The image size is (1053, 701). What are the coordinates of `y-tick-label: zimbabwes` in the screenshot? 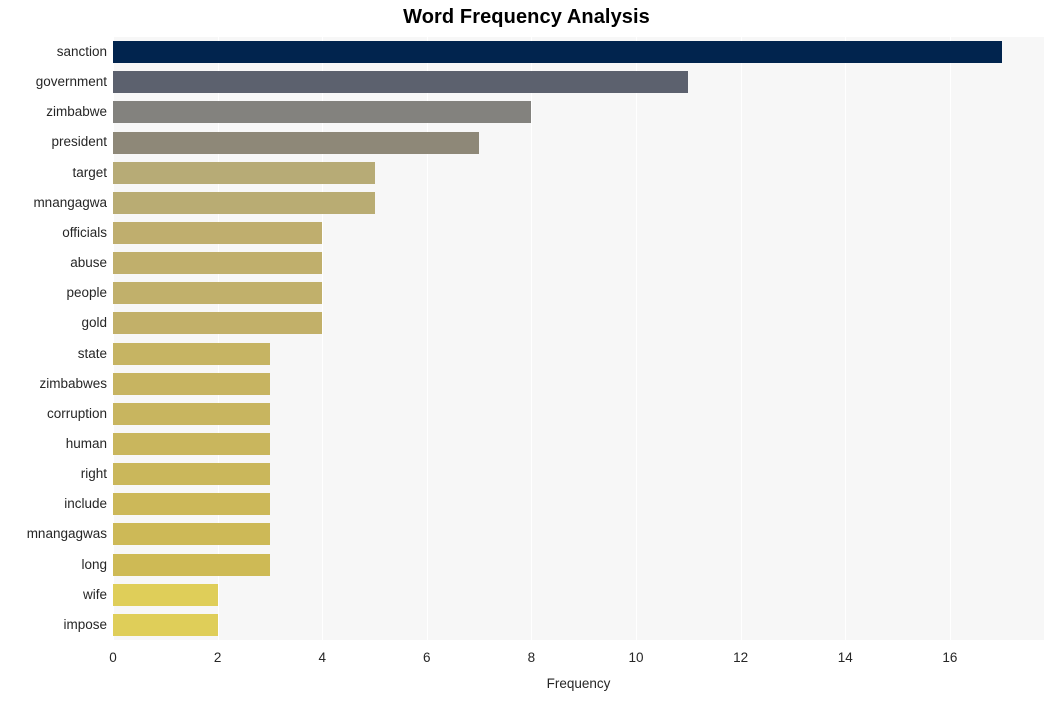 It's located at (73, 383).